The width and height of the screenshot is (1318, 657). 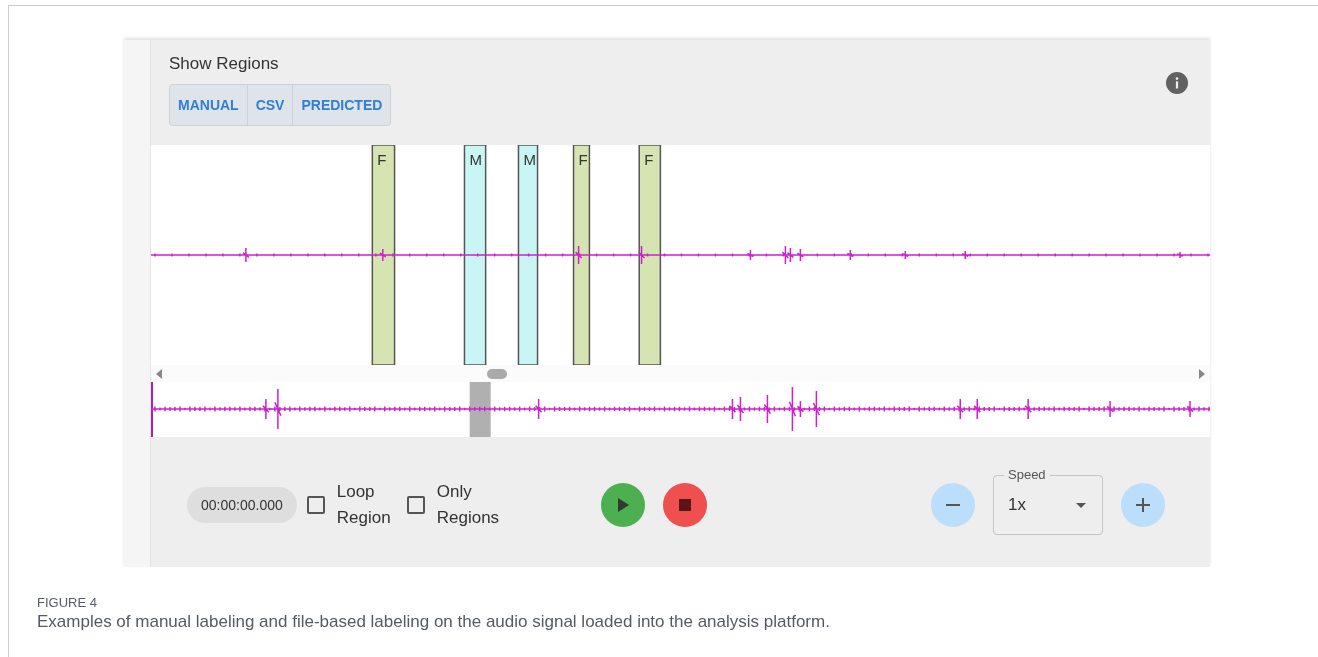 What do you see at coordinates (466, 505) in the screenshot?
I see `checkbox-label: Only Regions` at bounding box center [466, 505].